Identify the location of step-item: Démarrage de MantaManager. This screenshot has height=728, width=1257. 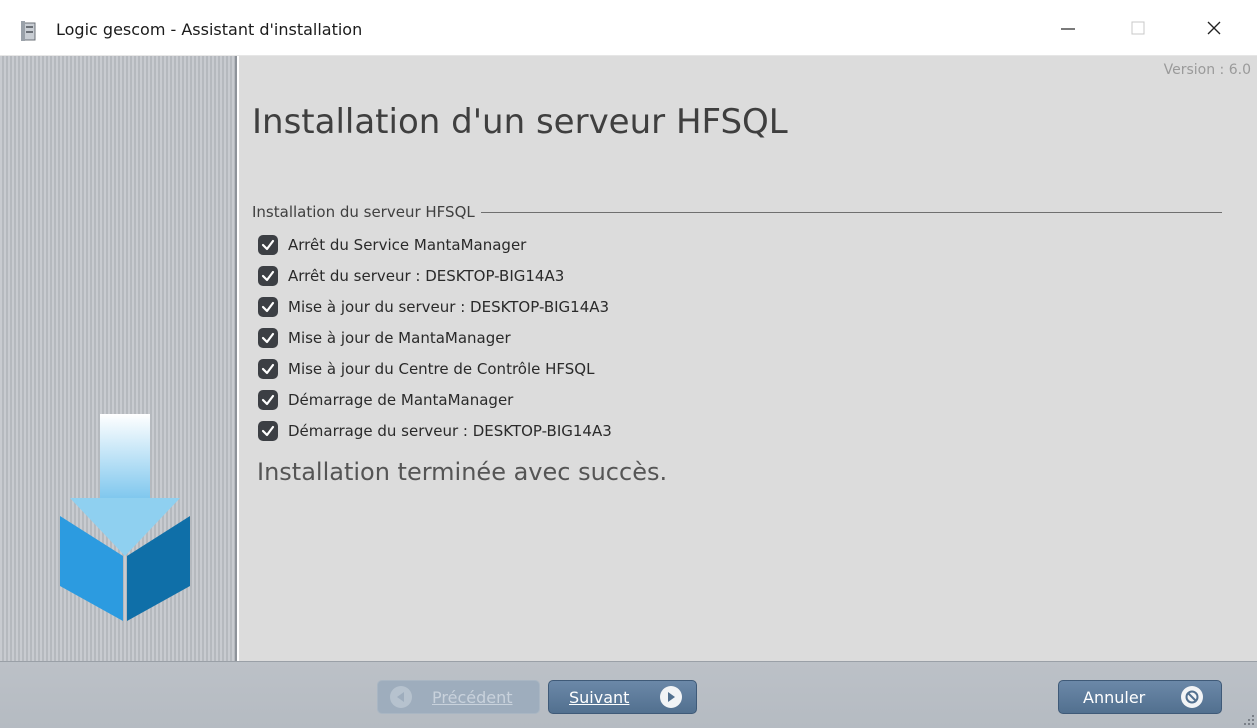
(740, 399).